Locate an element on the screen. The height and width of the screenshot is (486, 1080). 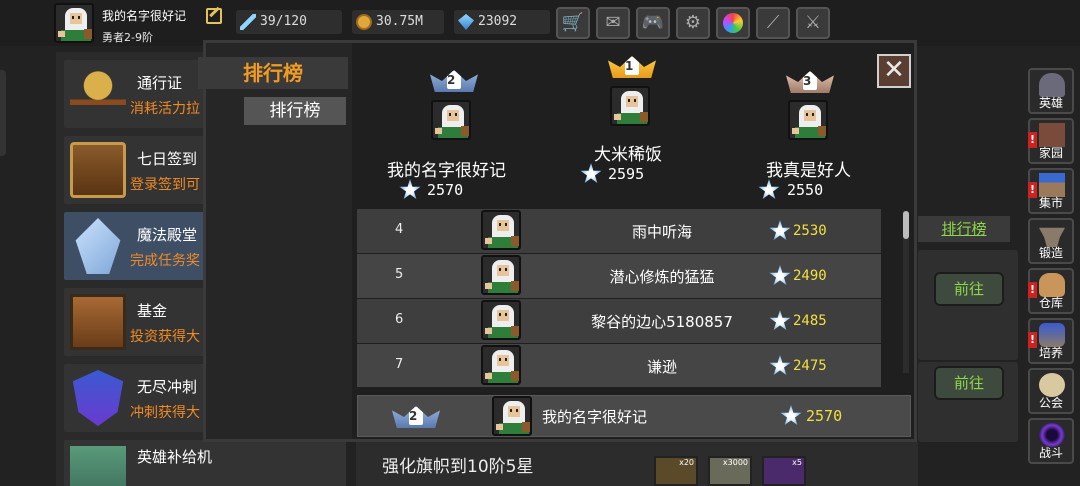
podium-name-1: 大米稀饭 is located at coordinates (628, 155).